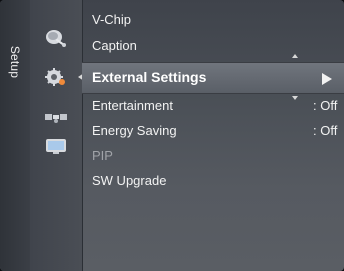 The image size is (344, 271). What do you see at coordinates (132, 106) in the screenshot?
I see `menu-item-entertainment: Entertainment` at bounding box center [132, 106].